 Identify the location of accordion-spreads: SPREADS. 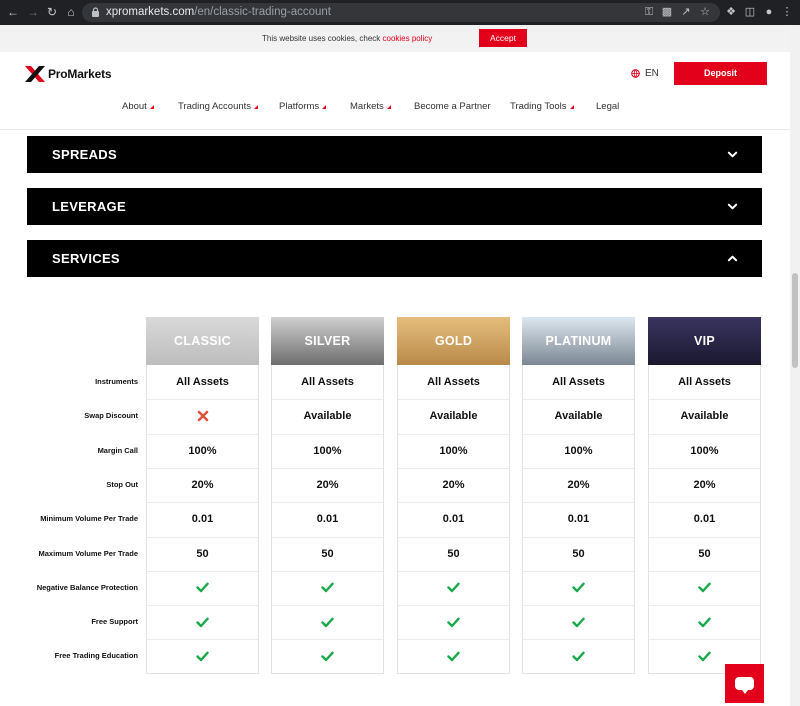
(394, 154).